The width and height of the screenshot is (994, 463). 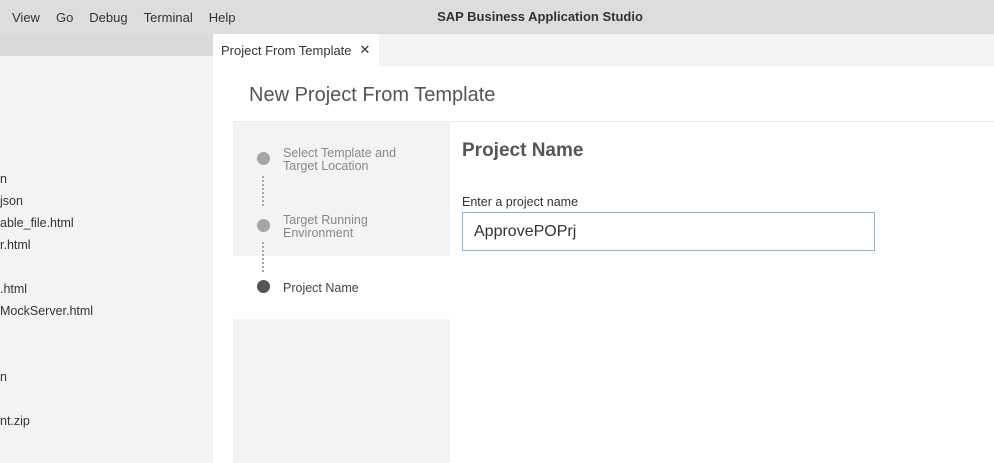 I want to click on step-dot-active-icon, so click(x=263, y=286).